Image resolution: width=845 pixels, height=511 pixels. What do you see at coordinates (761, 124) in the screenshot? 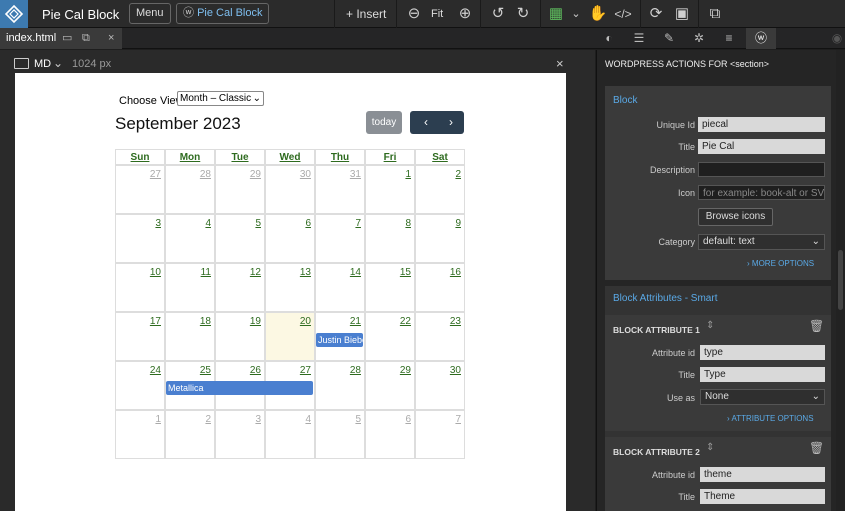
I see `unique-id-input: piecal` at bounding box center [761, 124].